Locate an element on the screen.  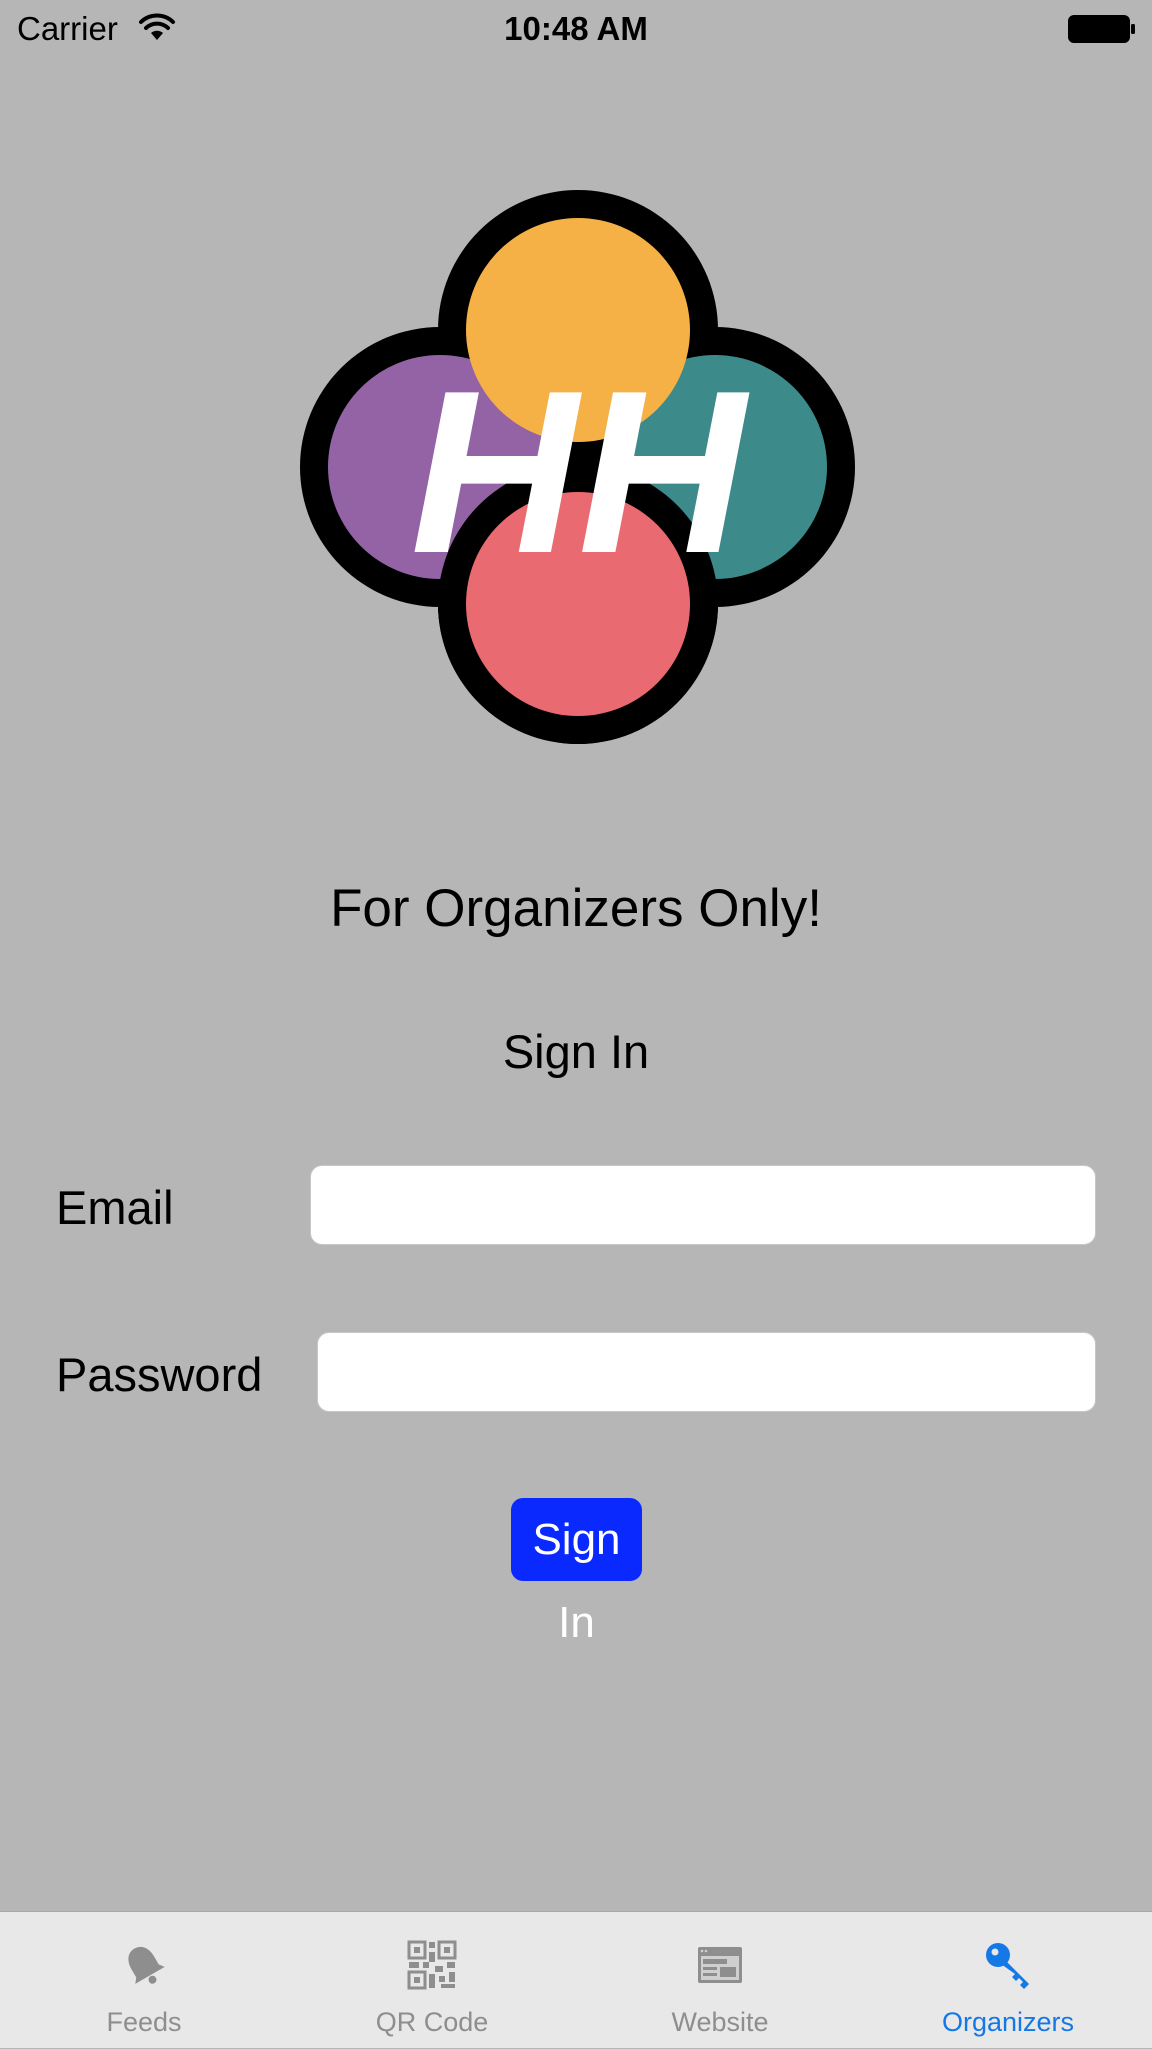
browser-window-icon is located at coordinates (720, 1965).